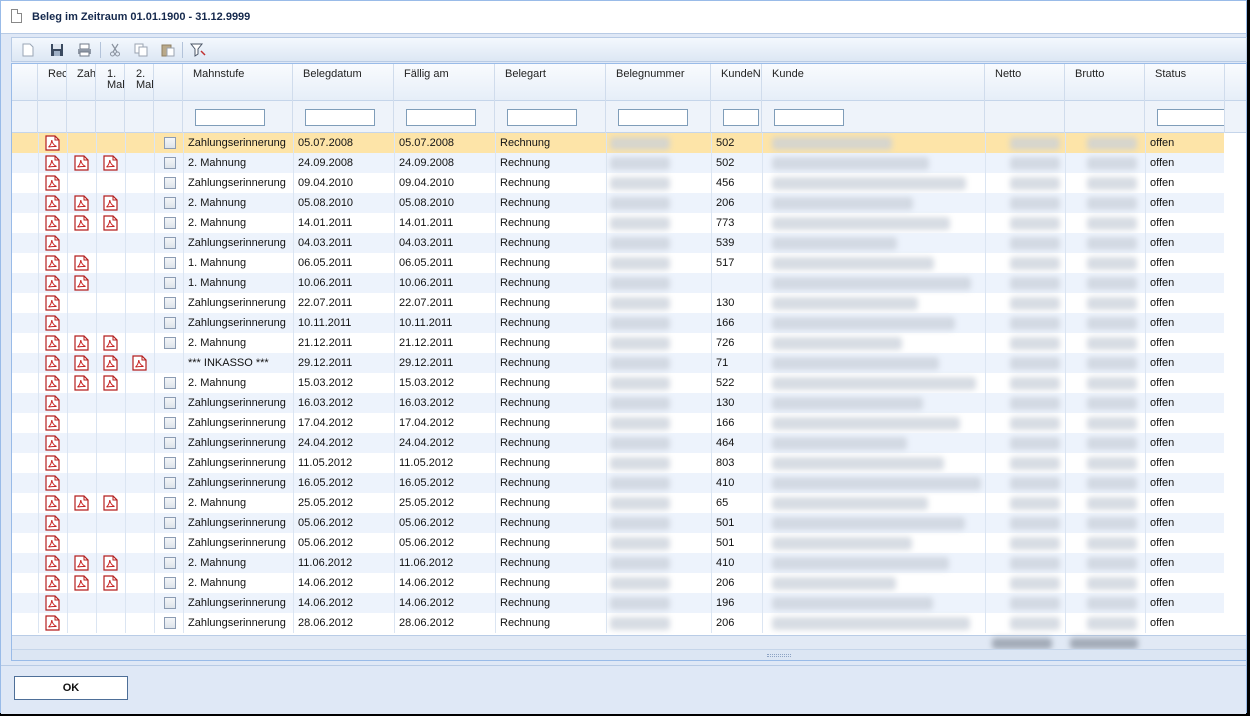 The image size is (1250, 716). What do you see at coordinates (238, 82) in the screenshot?
I see `header-mahnstufe: Mahnstufe` at bounding box center [238, 82].